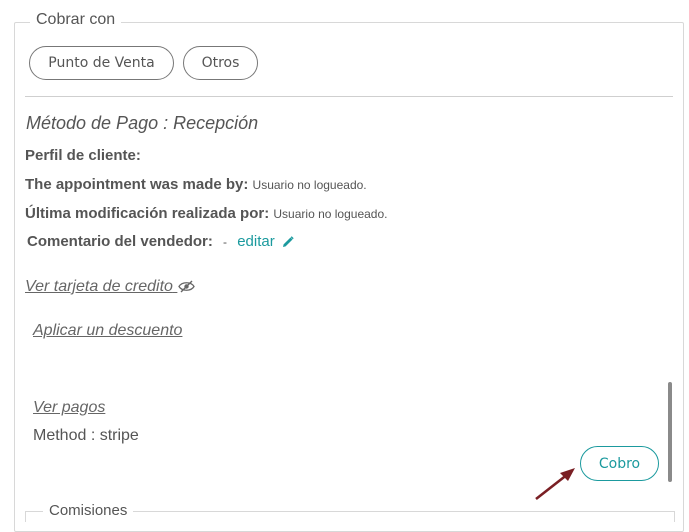 Image resolution: width=689 pixels, height=532 pixels. What do you see at coordinates (555, 484) in the screenshot?
I see `annotation-arrow-icon` at bounding box center [555, 484].